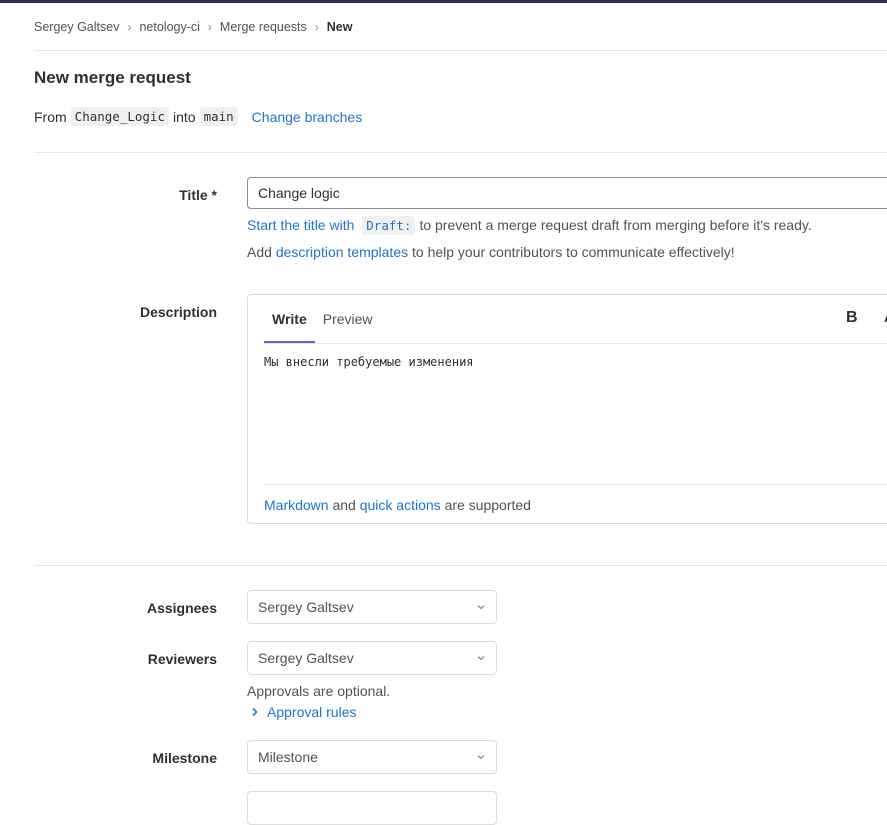 This screenshot has height=825, width=887. Describe the element at coordinates (112, 77) in the screenshot. I see `page-title: New merge request` at that location.